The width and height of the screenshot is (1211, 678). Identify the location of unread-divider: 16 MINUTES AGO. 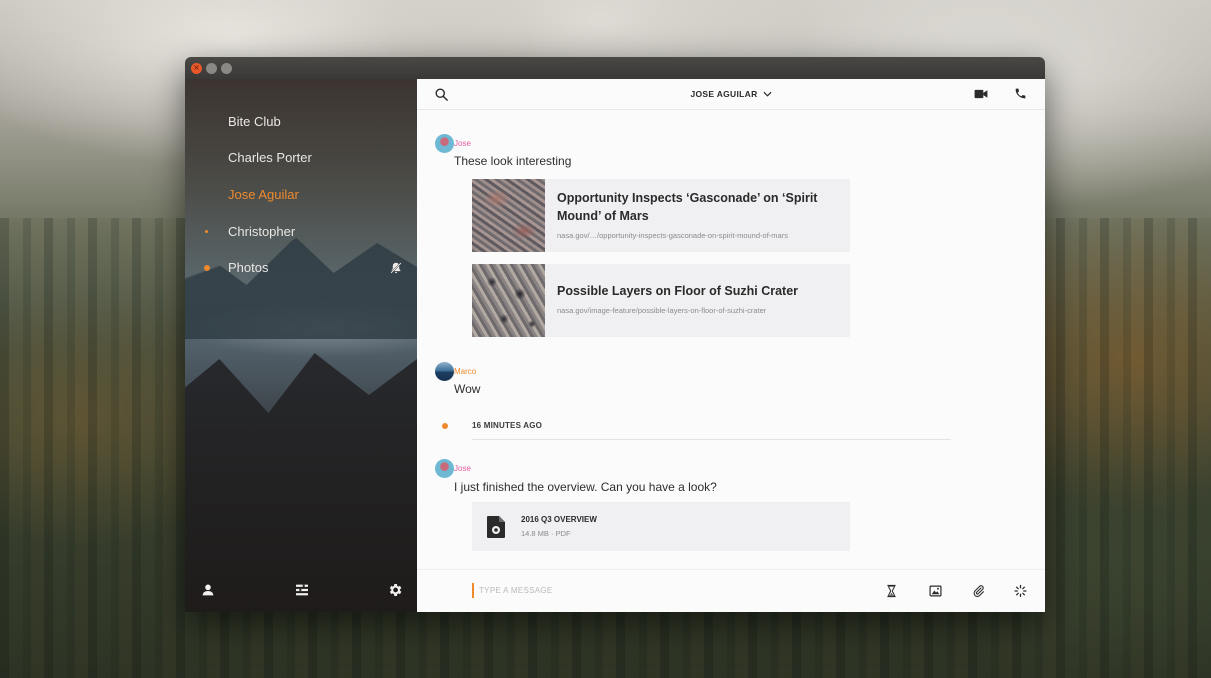
(684, 429).